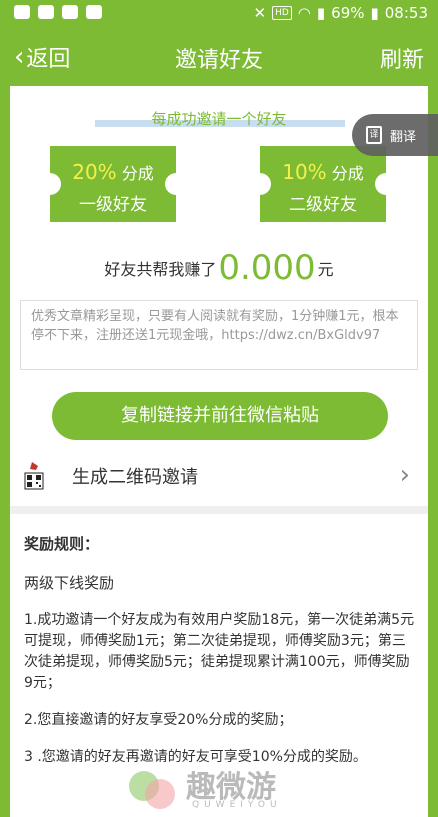 This screenshot has width=438, height=817. I want to click on qr-code-icon, so click(34, 476).